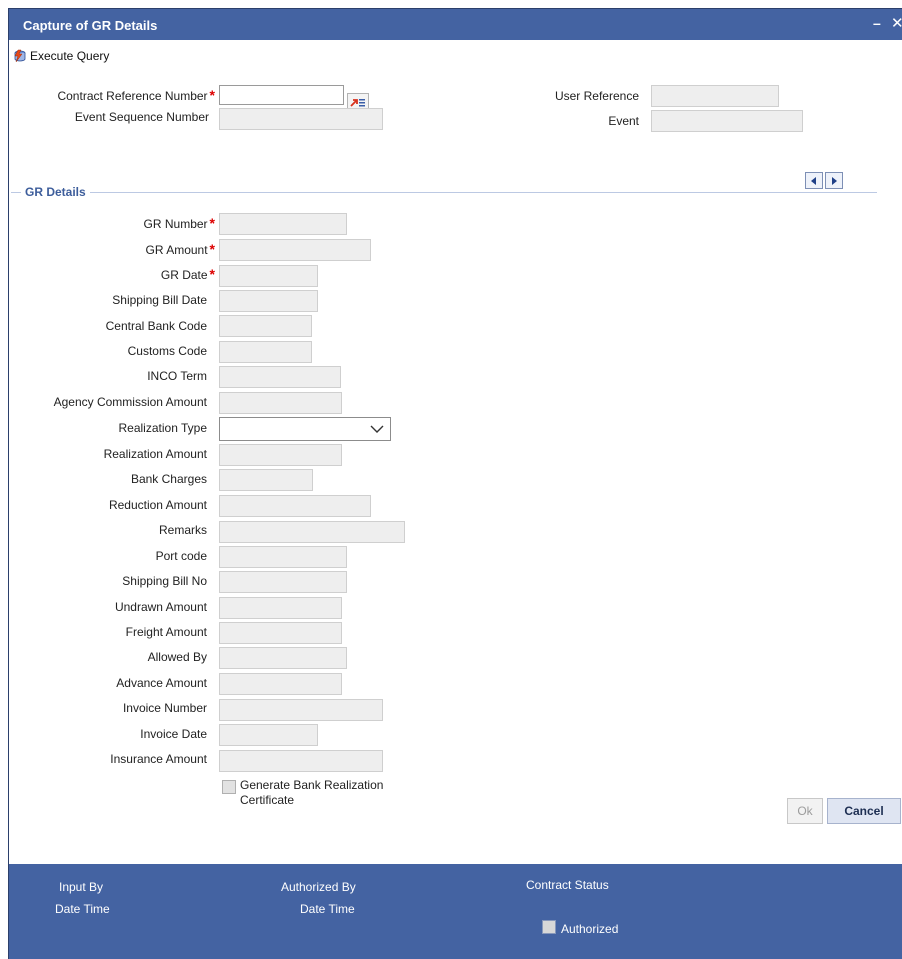  What do you see at coordinates (265, 326) in the screenshot?
I see `central-bank-code-input` at bounding box center [265, 326].